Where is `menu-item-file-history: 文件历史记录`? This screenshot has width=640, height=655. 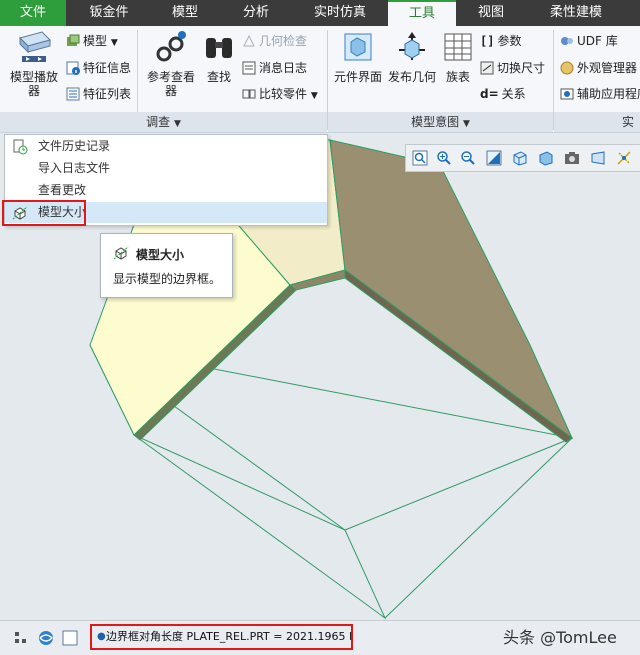
menu-item-file-history: 文件历史记录 is located at coordinates (166, 146).